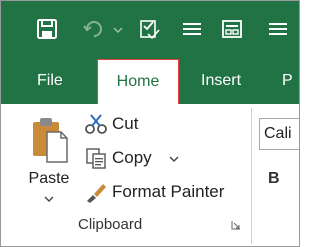 The height and width of the screenshot is (247, 320). I want to click on bold-button: B, so click(274, 179).